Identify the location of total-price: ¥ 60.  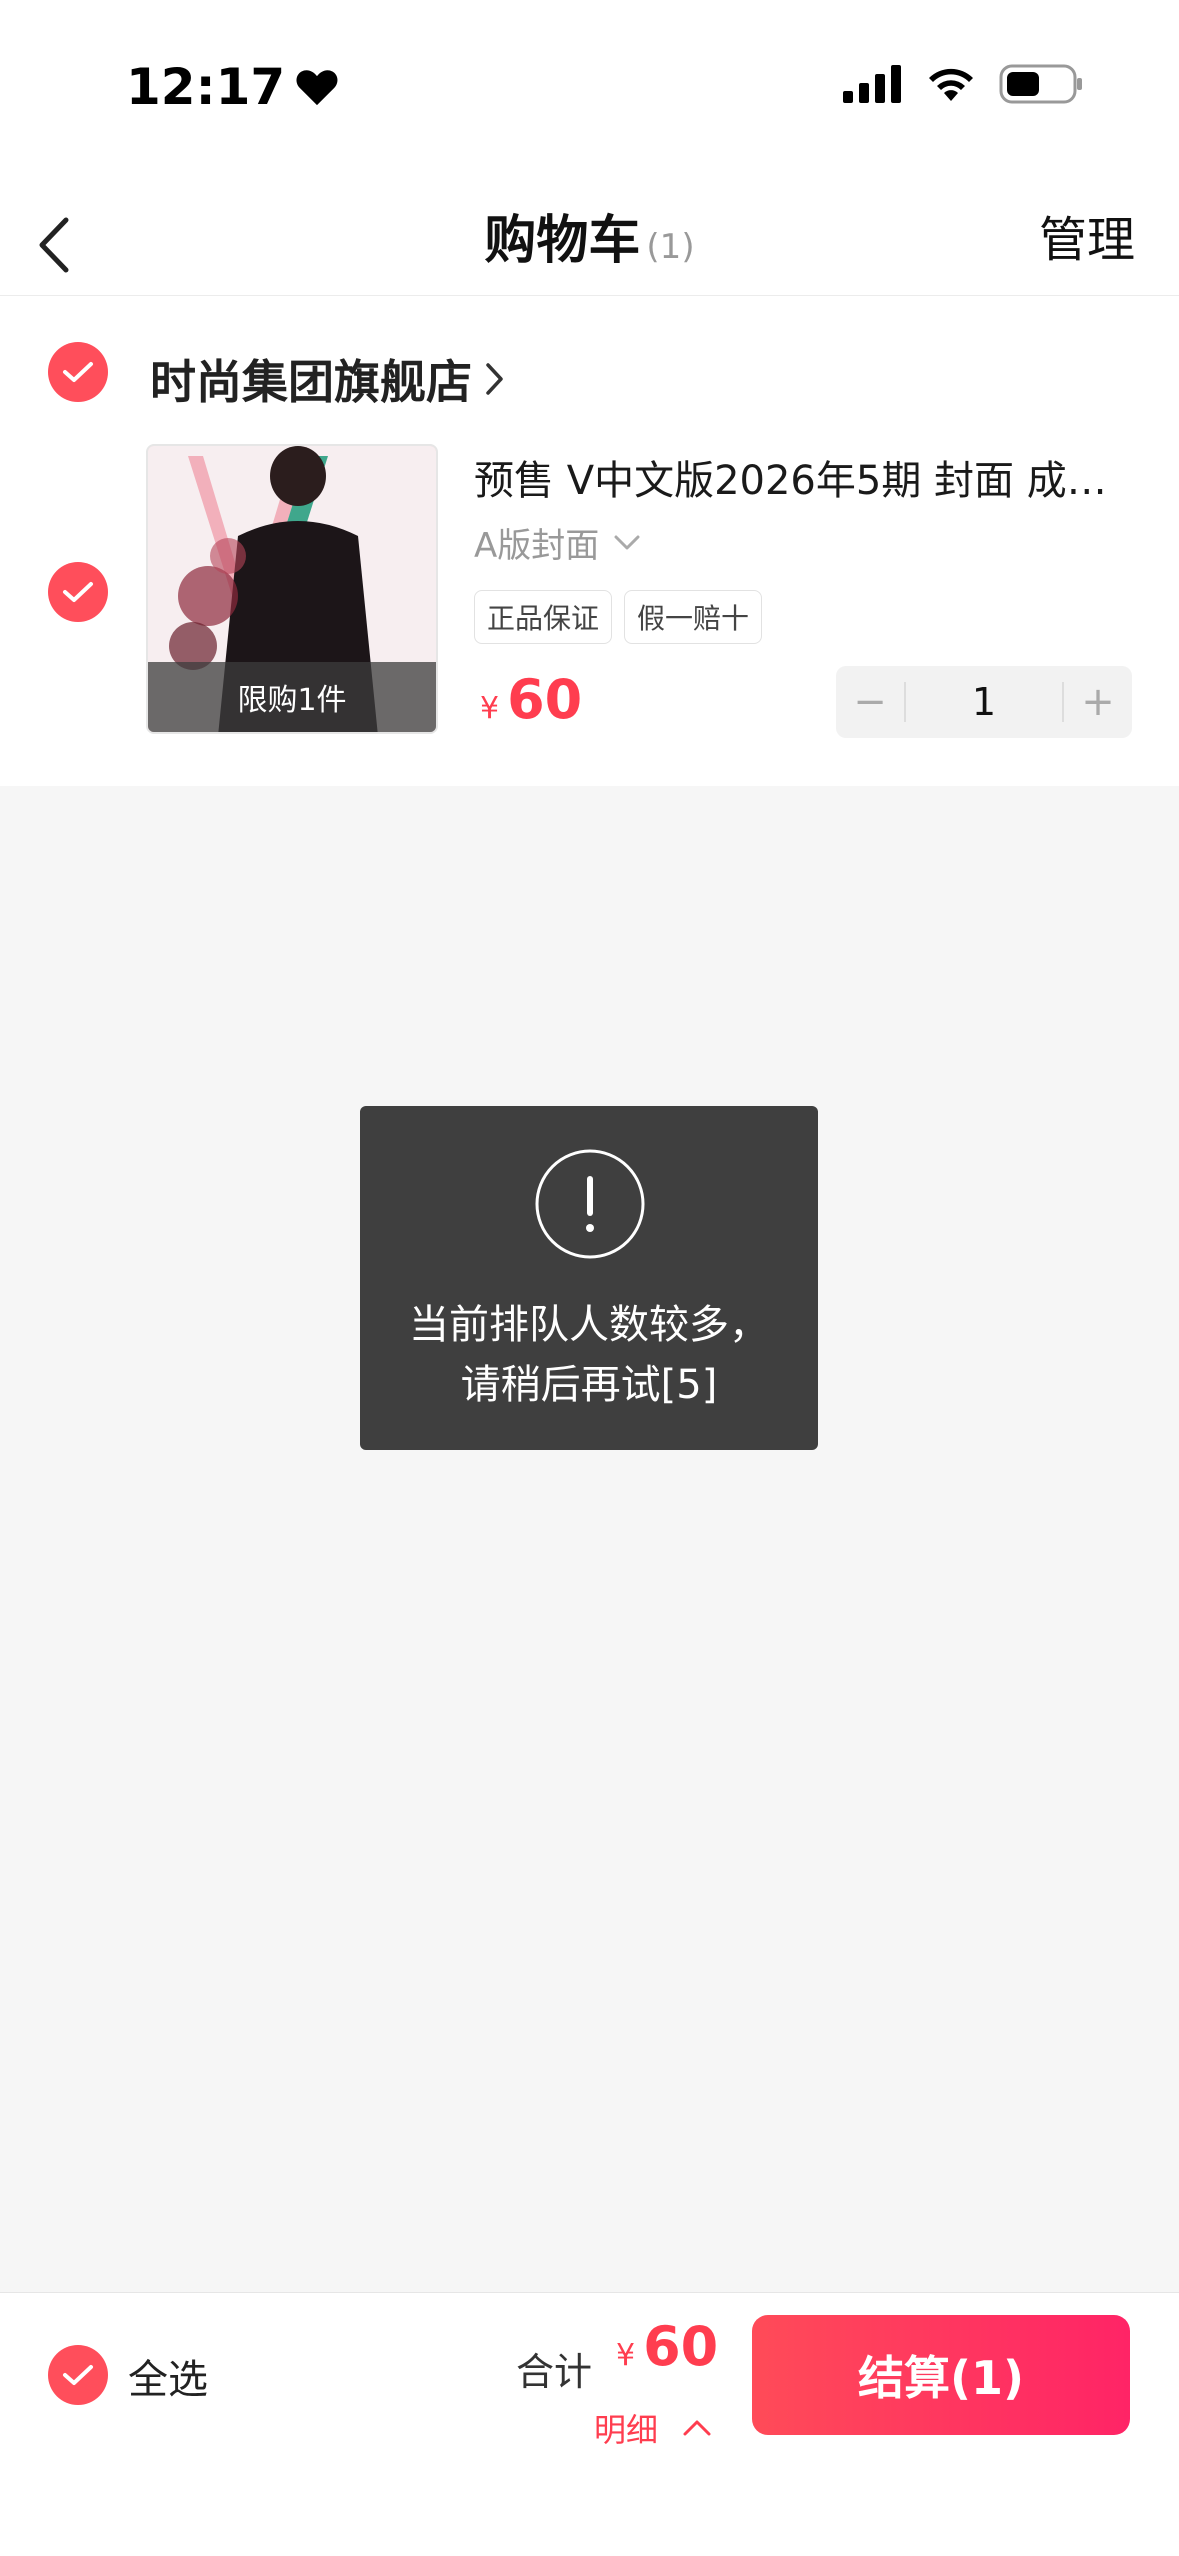
(667, 2346).